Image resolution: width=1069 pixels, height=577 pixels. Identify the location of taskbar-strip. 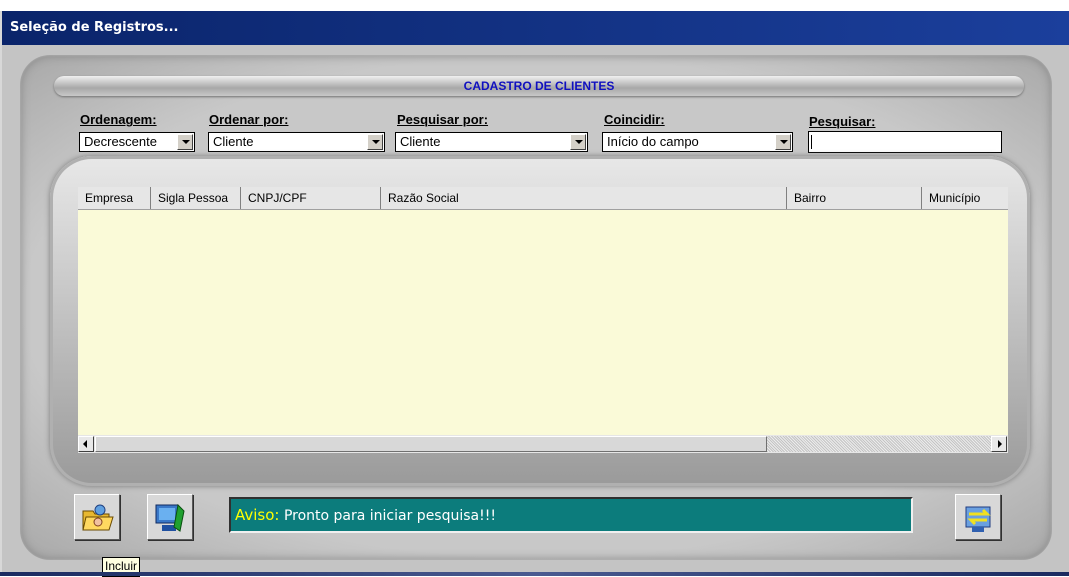
(534, 574).